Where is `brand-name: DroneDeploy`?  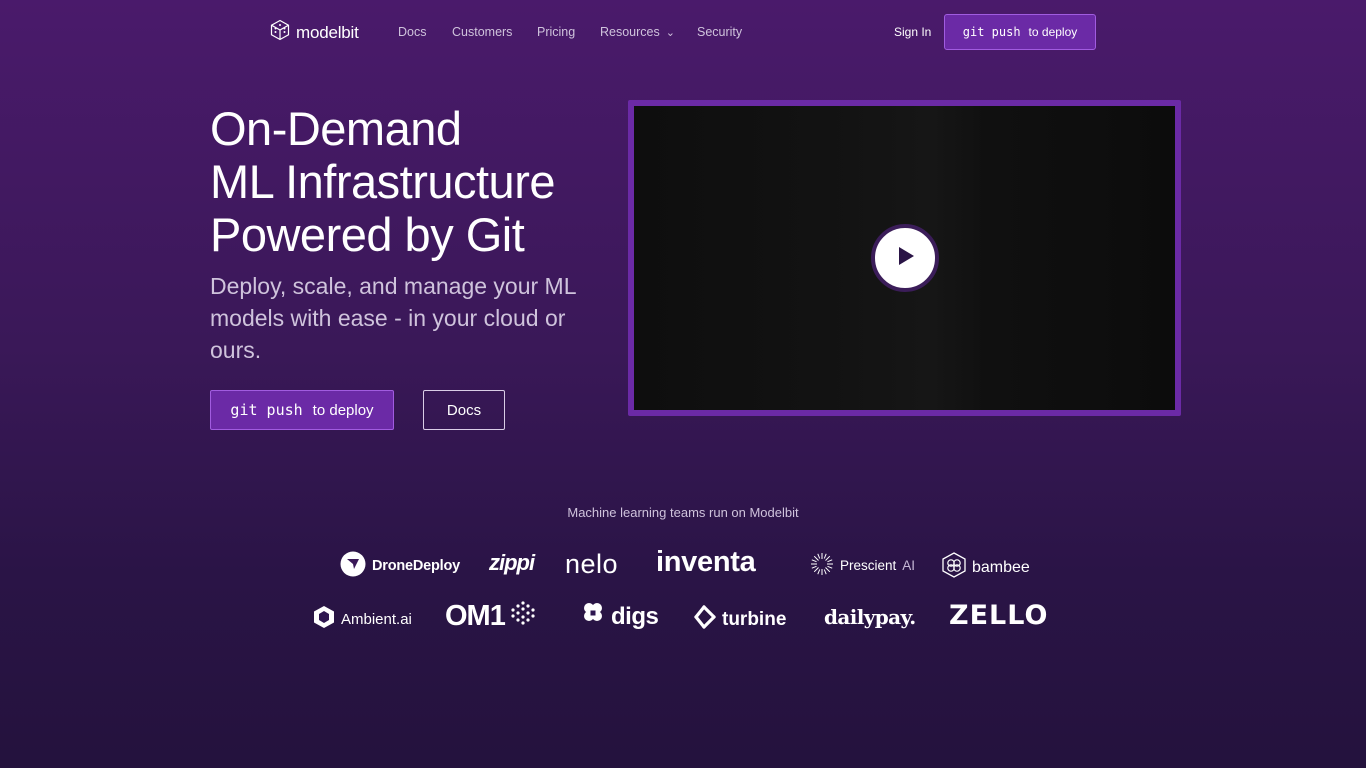 brand-name: DroneDeploy is located at coordinates (416, 566).